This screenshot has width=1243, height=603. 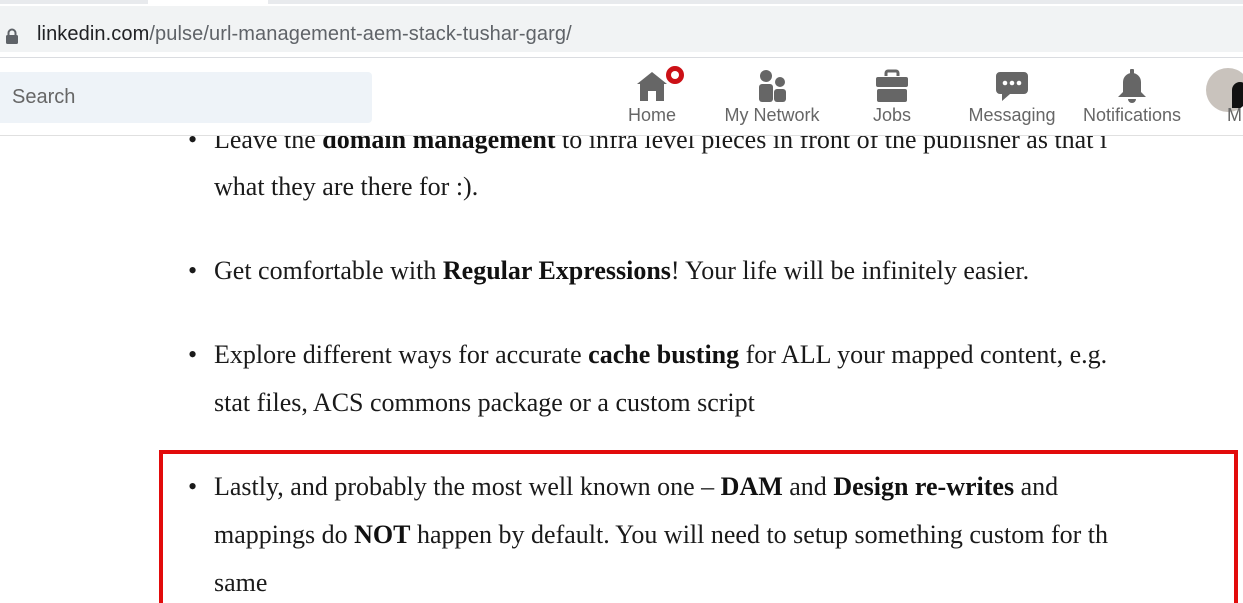 I want to click on network-icon, so click(x=772, y=86).